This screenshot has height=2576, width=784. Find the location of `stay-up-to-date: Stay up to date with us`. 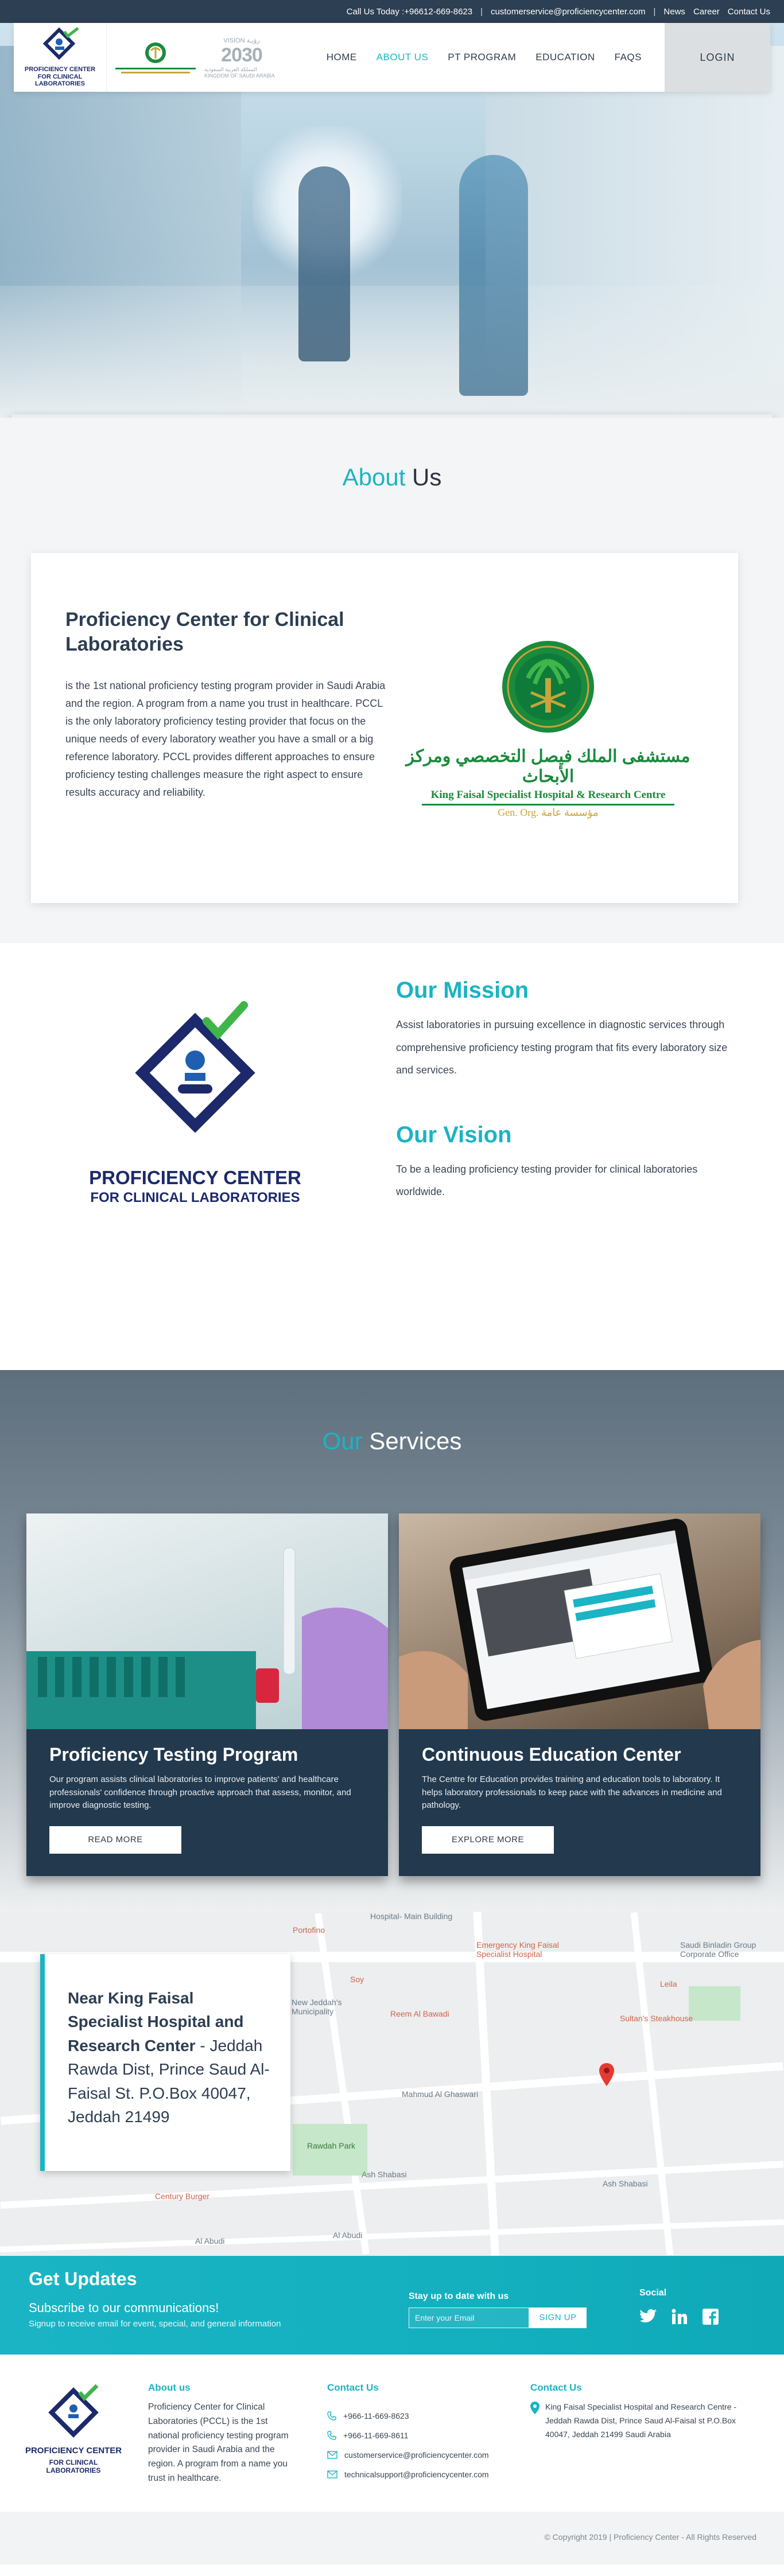

stay-up-to-date: Stay up to date with us is located at coordinates (459, 2296).